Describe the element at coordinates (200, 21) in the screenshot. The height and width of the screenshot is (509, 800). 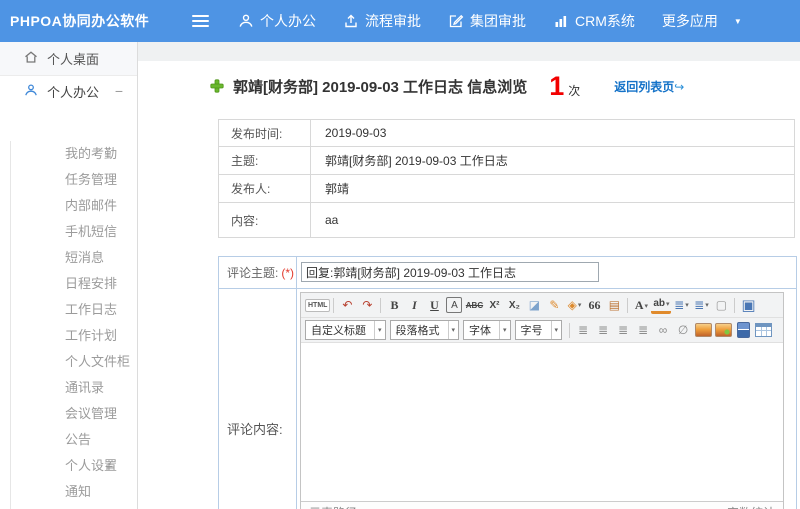
I see `menu-toggle-hamburger-icon` at that location.